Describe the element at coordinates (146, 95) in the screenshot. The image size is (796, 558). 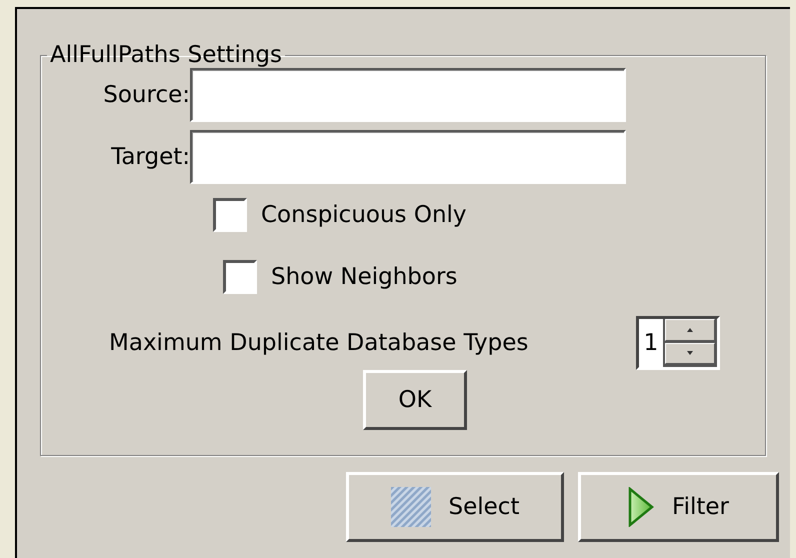
I see `field-label: Source:` at that location.